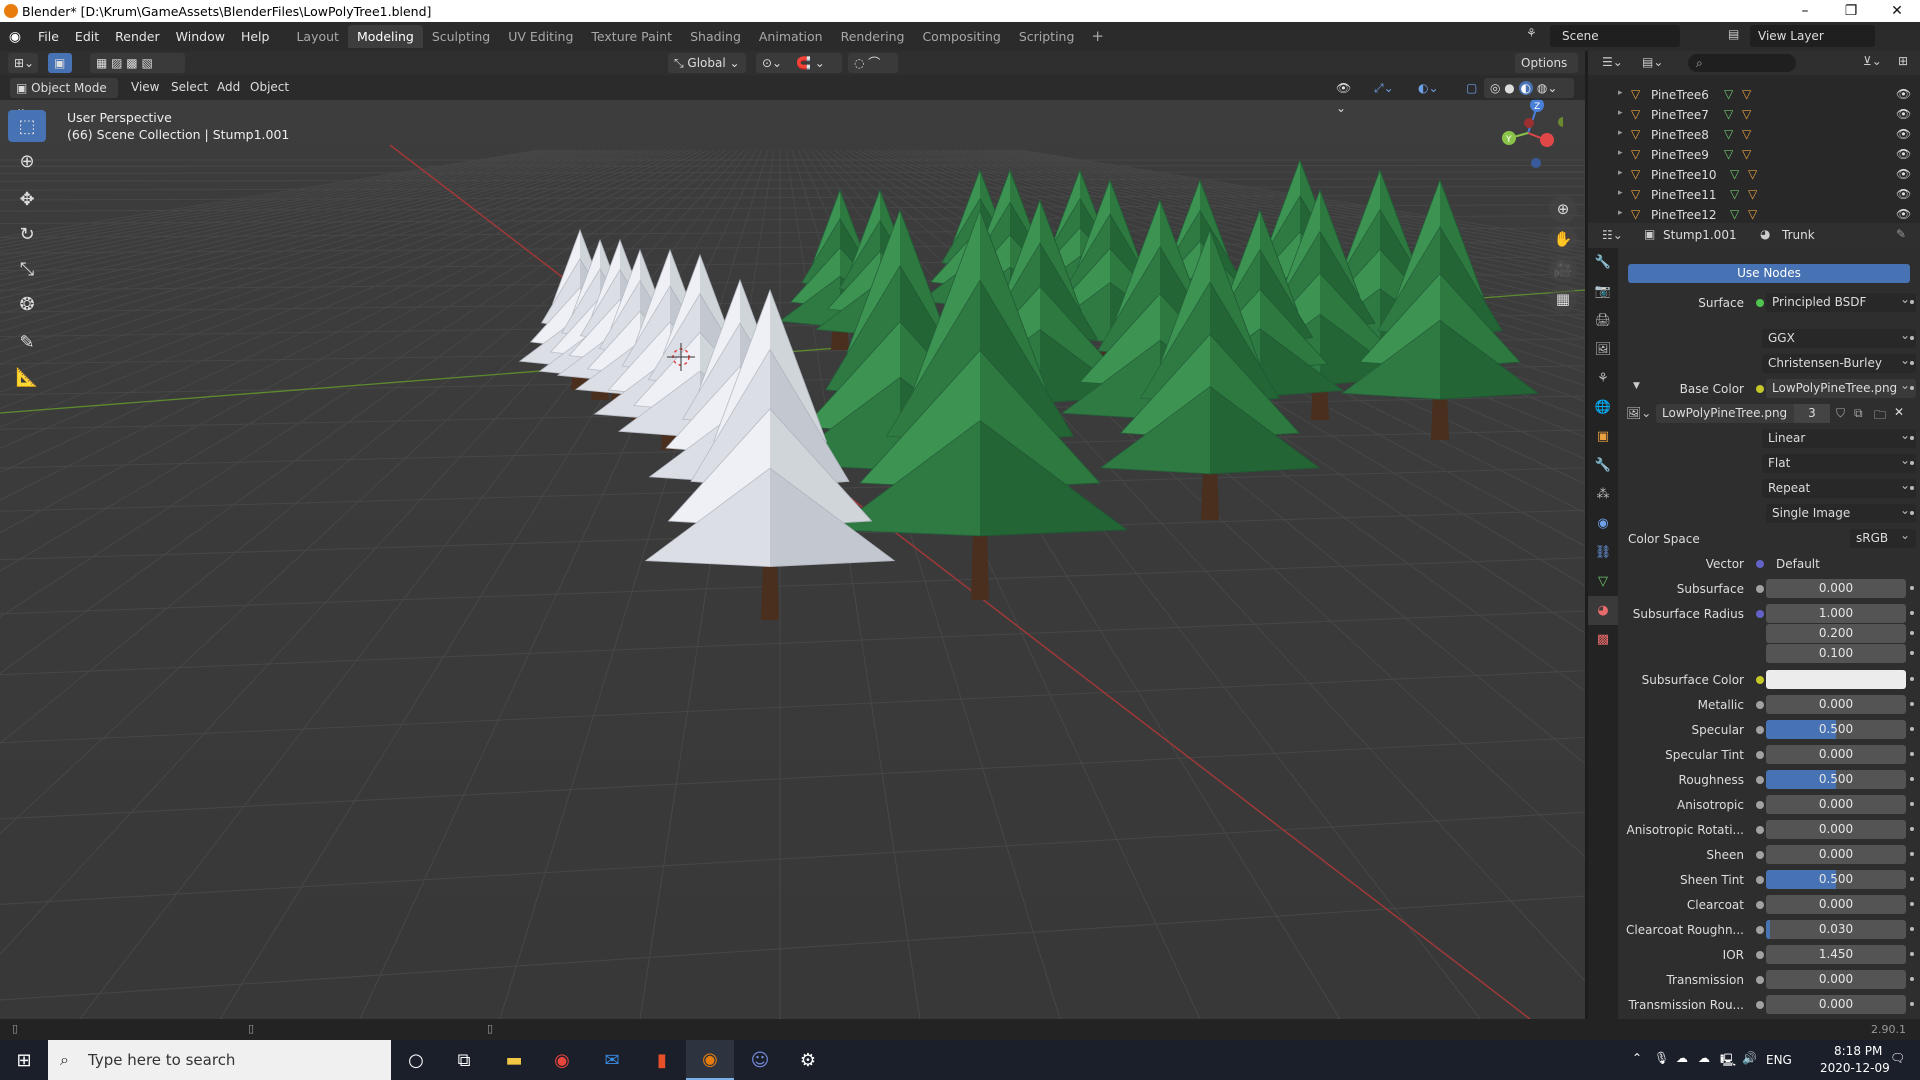 The height and width of the screenshot is (1080, 1920). Describe the element at coordinates (1603, 523) in the screenshot. I see `physics-tab-icon: ◉` at that location.